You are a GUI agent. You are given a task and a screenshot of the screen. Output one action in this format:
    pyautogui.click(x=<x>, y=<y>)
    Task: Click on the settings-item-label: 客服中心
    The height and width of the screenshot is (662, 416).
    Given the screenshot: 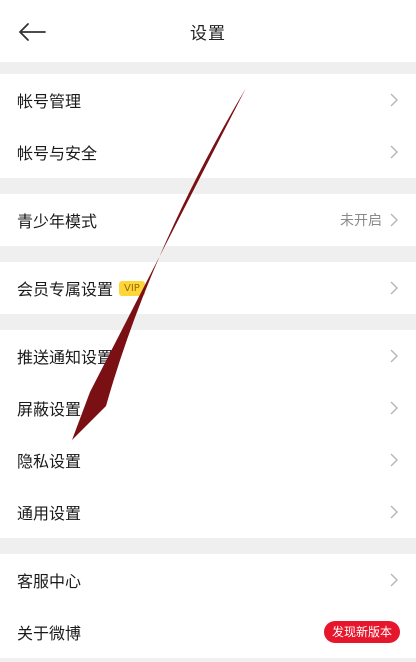 What is the action you would take?
    pyautogui.click(x=49, y=581)
    